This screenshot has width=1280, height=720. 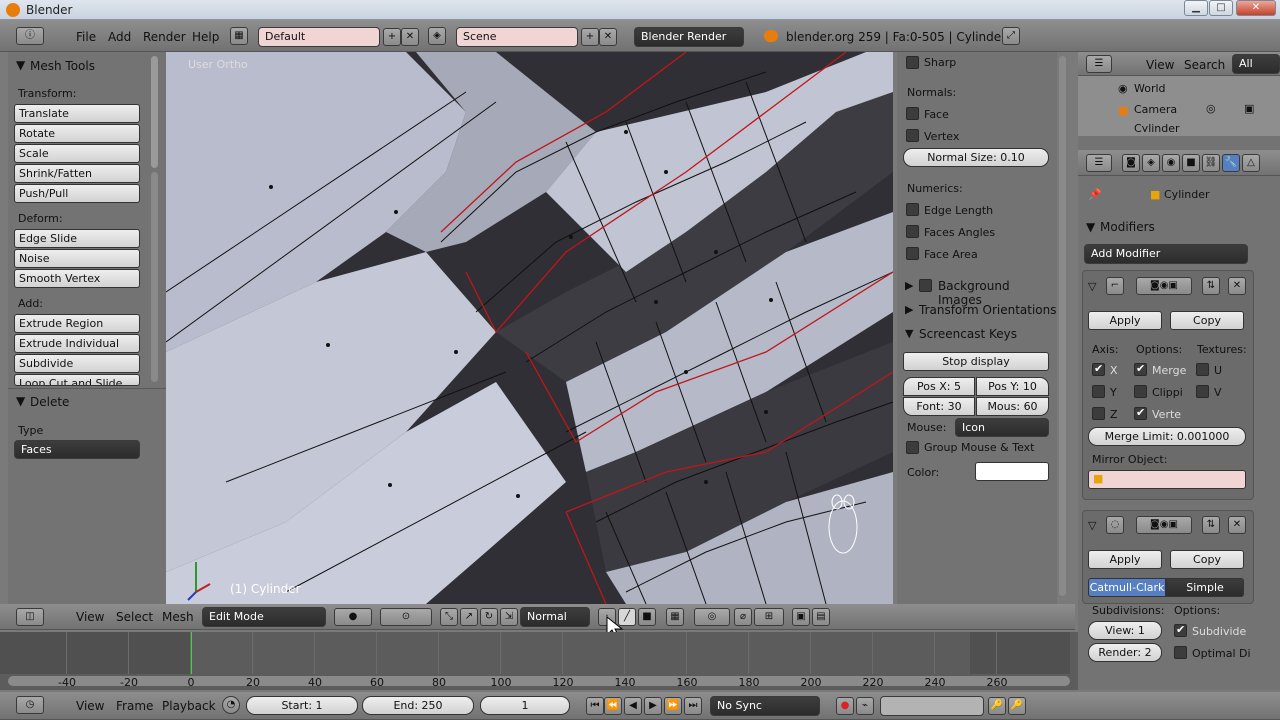 I want to click on remove-layout-icon: ✕, so click(x=410, y=37).